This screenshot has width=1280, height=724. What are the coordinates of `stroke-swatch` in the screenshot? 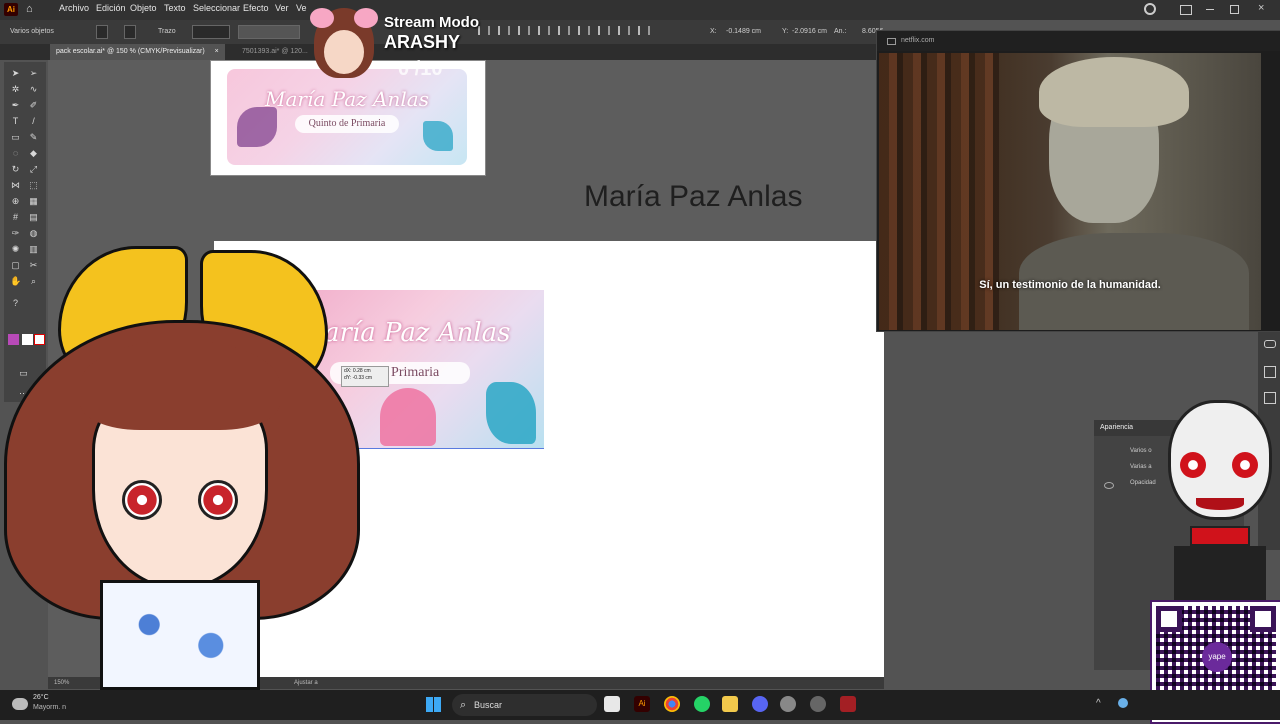 It's located at (130, 32).